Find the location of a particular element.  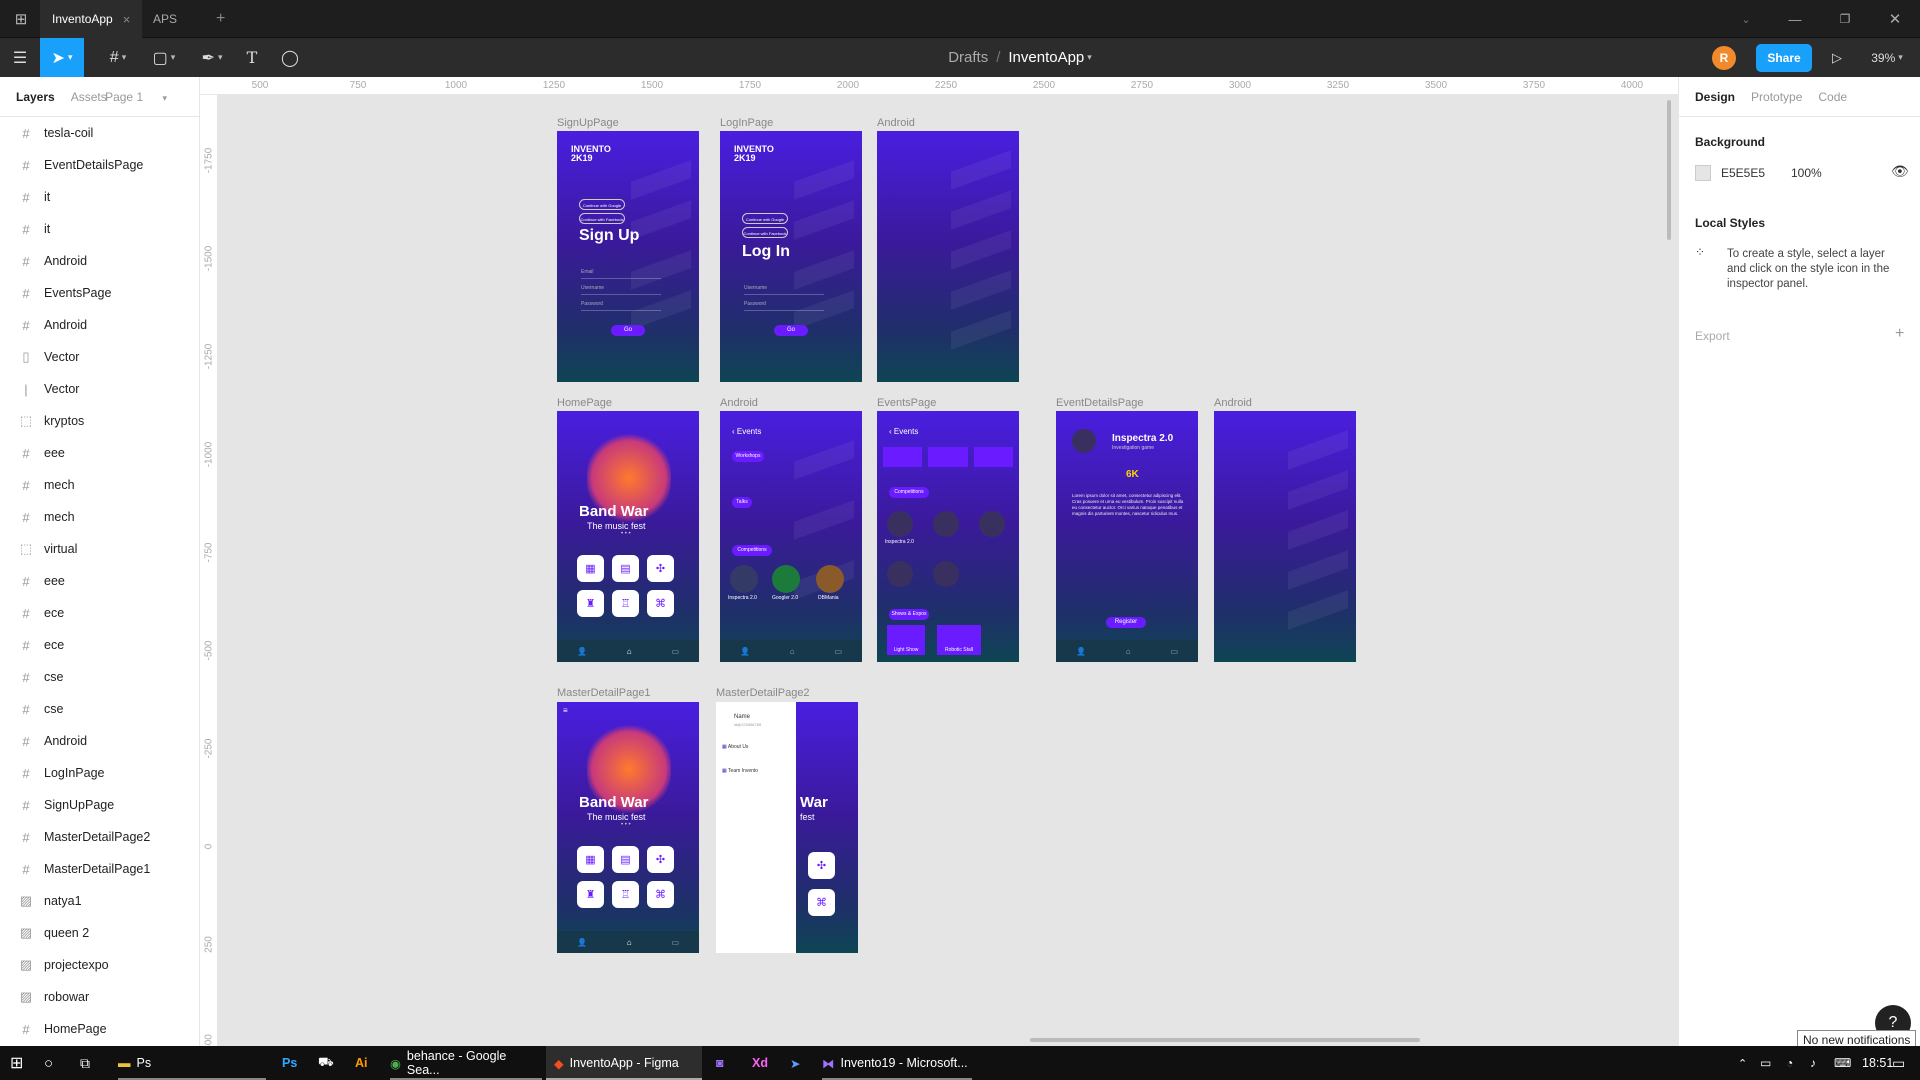

task-view-icon: ⧉ is located at coordinates (85, 1063).